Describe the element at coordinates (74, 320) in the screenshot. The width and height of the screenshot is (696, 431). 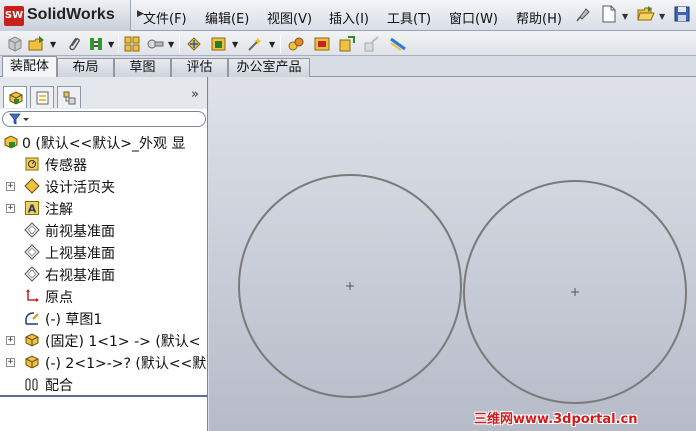
I see `tree-item-label: (-) 草图1` at that location.